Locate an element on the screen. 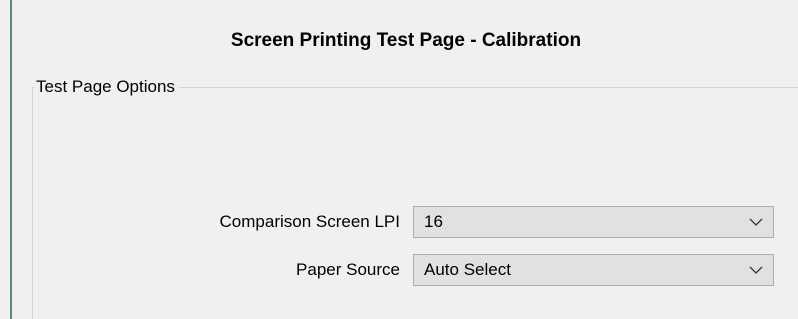  dialog-title: Screen Printing Test Page - Calibration is located at coordinates (406, 40).